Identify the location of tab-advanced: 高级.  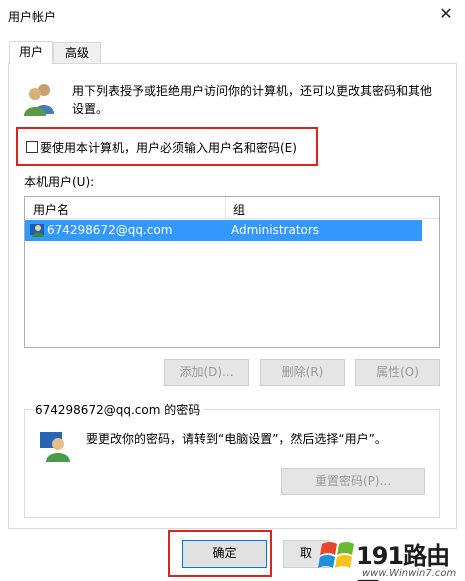
(77, 53).